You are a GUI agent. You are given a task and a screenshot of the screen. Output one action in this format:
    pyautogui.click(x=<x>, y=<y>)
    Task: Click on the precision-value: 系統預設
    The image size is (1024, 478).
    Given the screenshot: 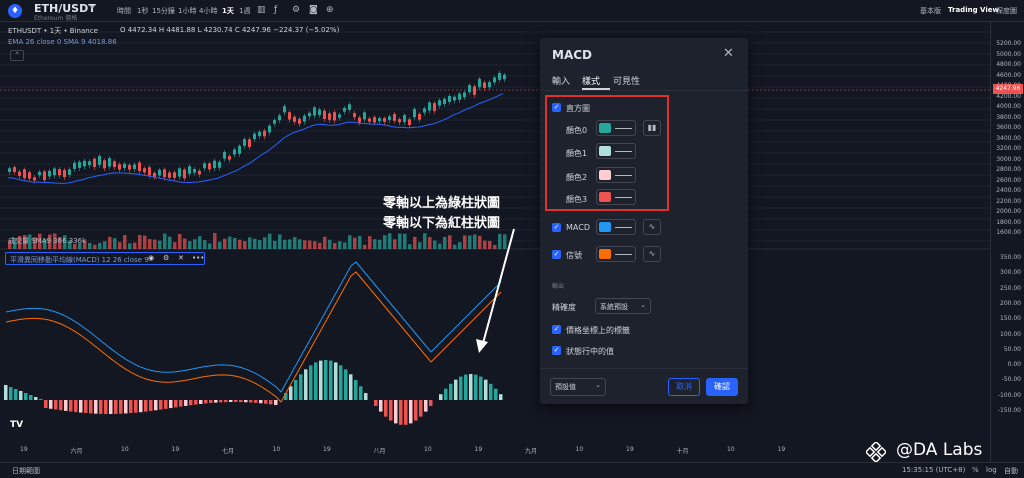 What is the action you would take?
    pyautogui.click(x=614, y=307)
    